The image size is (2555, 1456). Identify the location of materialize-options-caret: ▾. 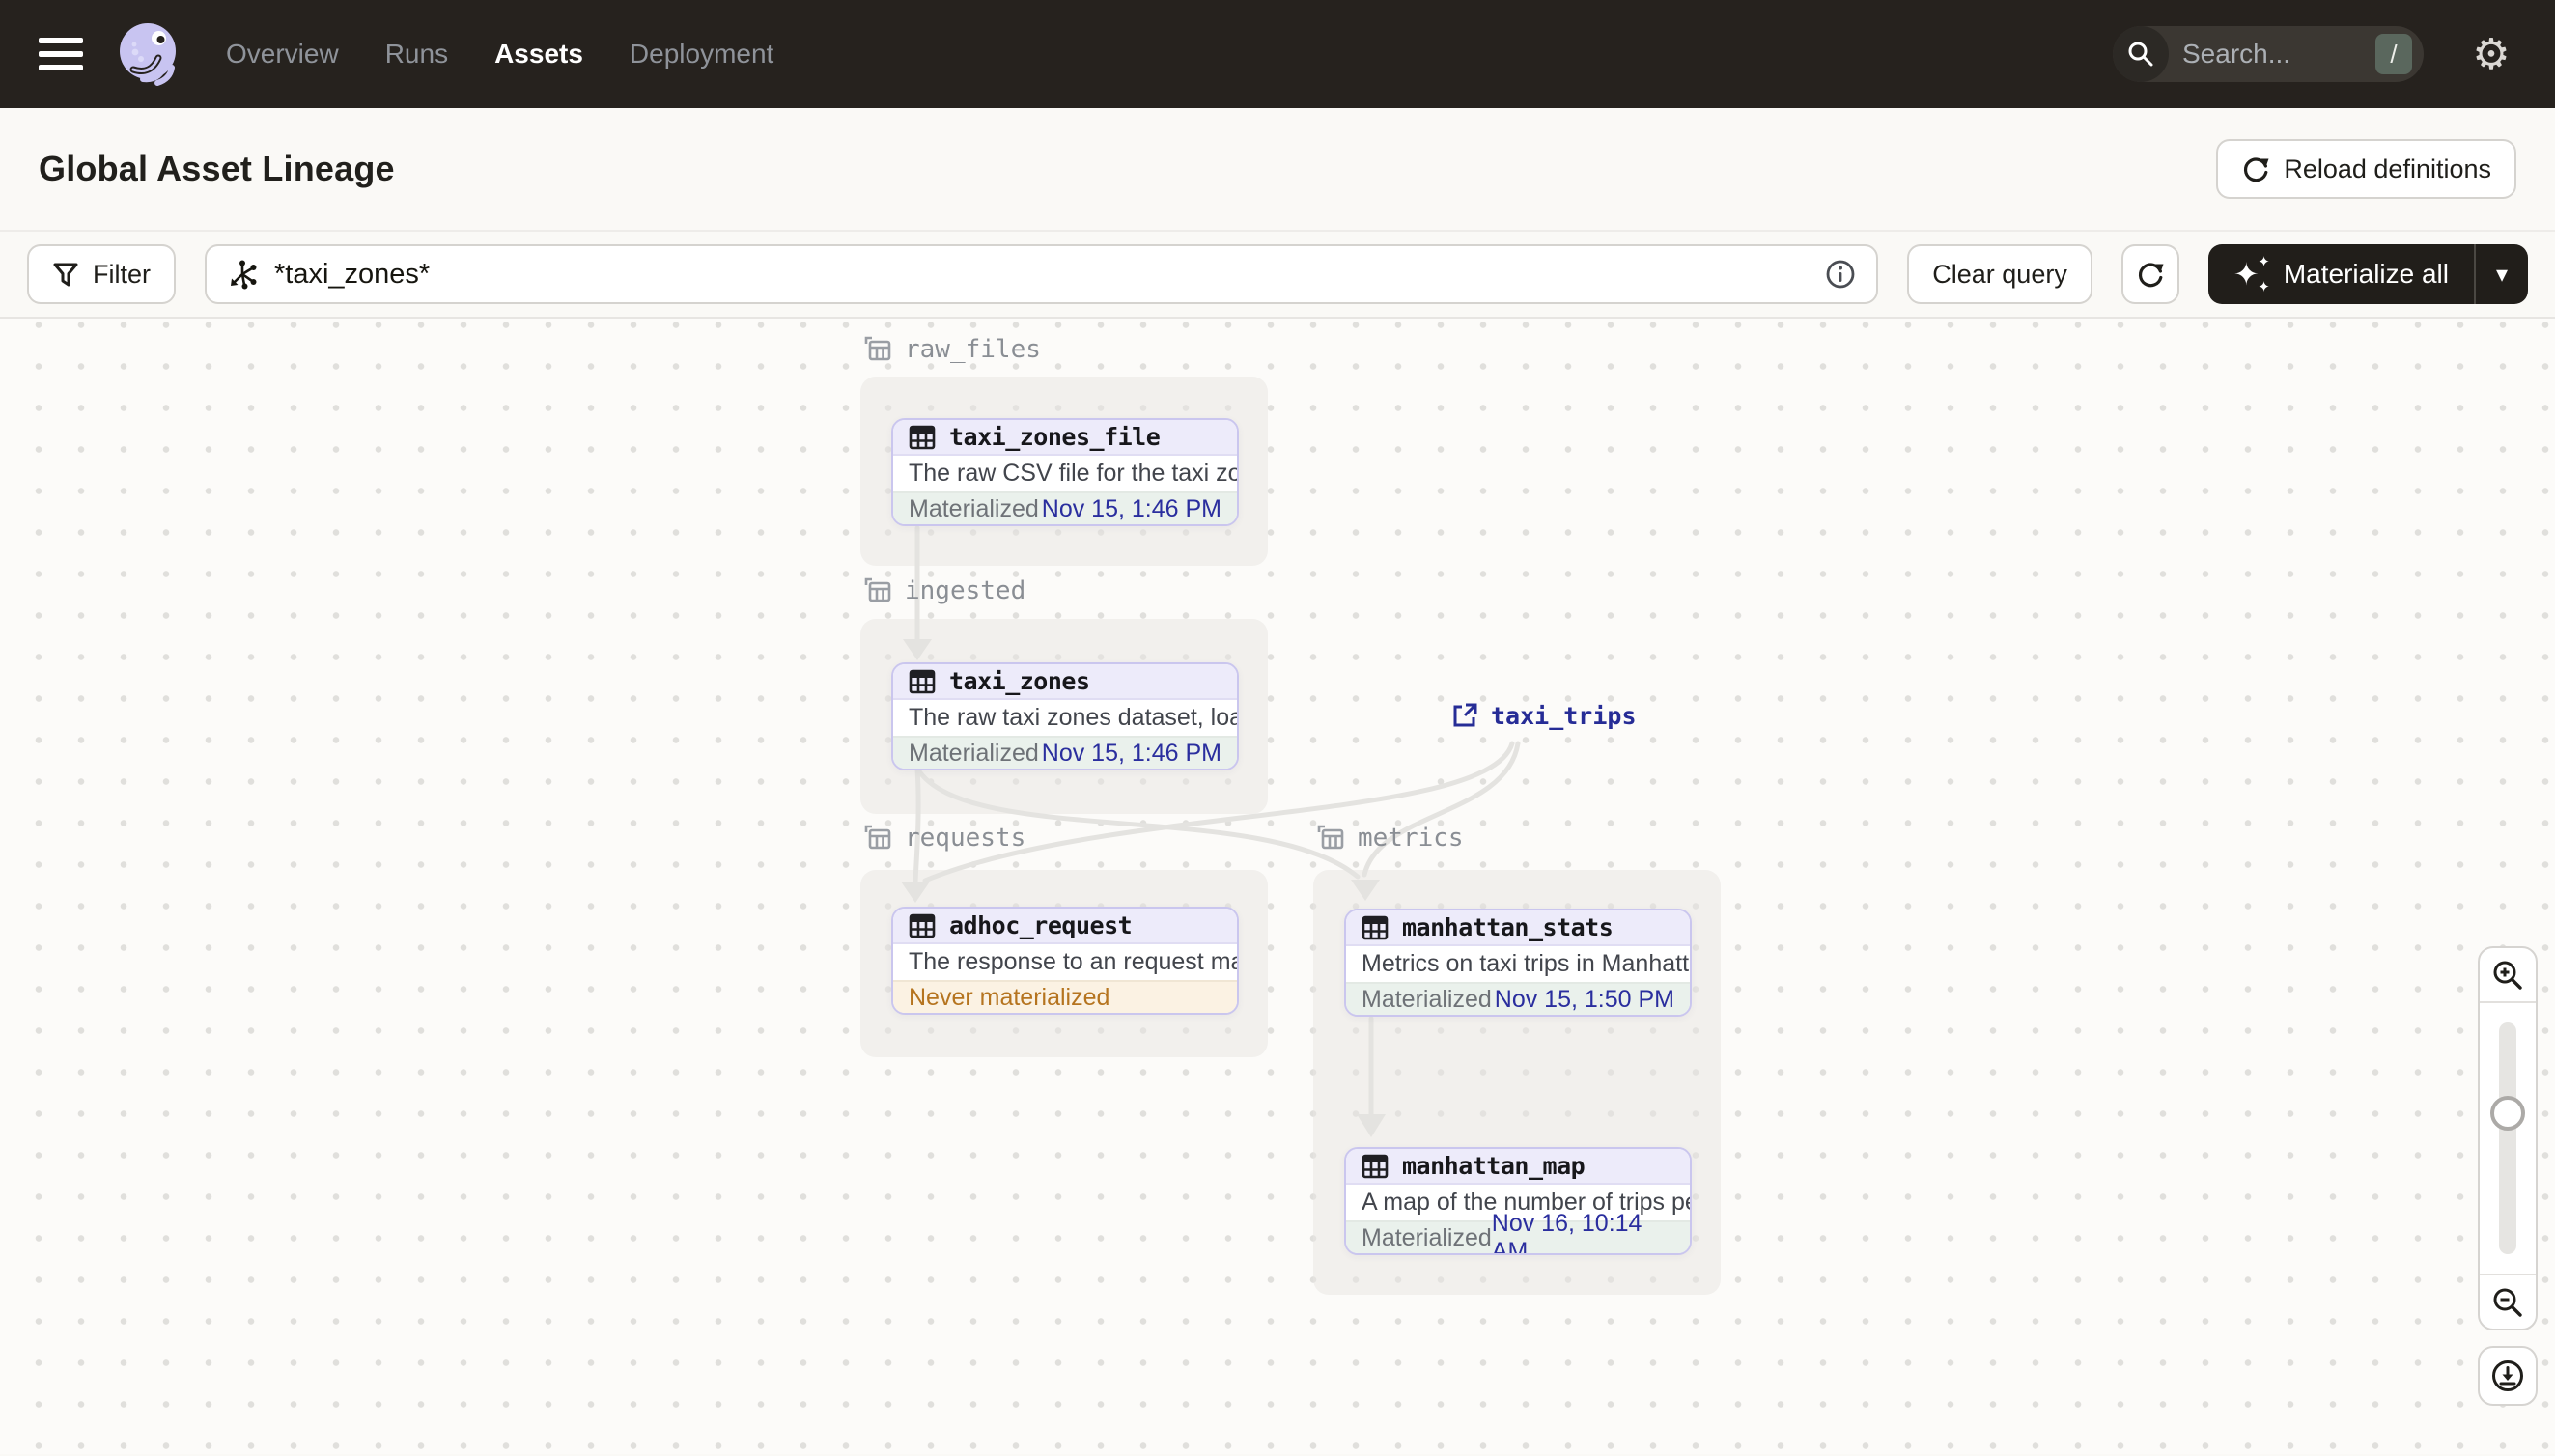
(2502, 274).